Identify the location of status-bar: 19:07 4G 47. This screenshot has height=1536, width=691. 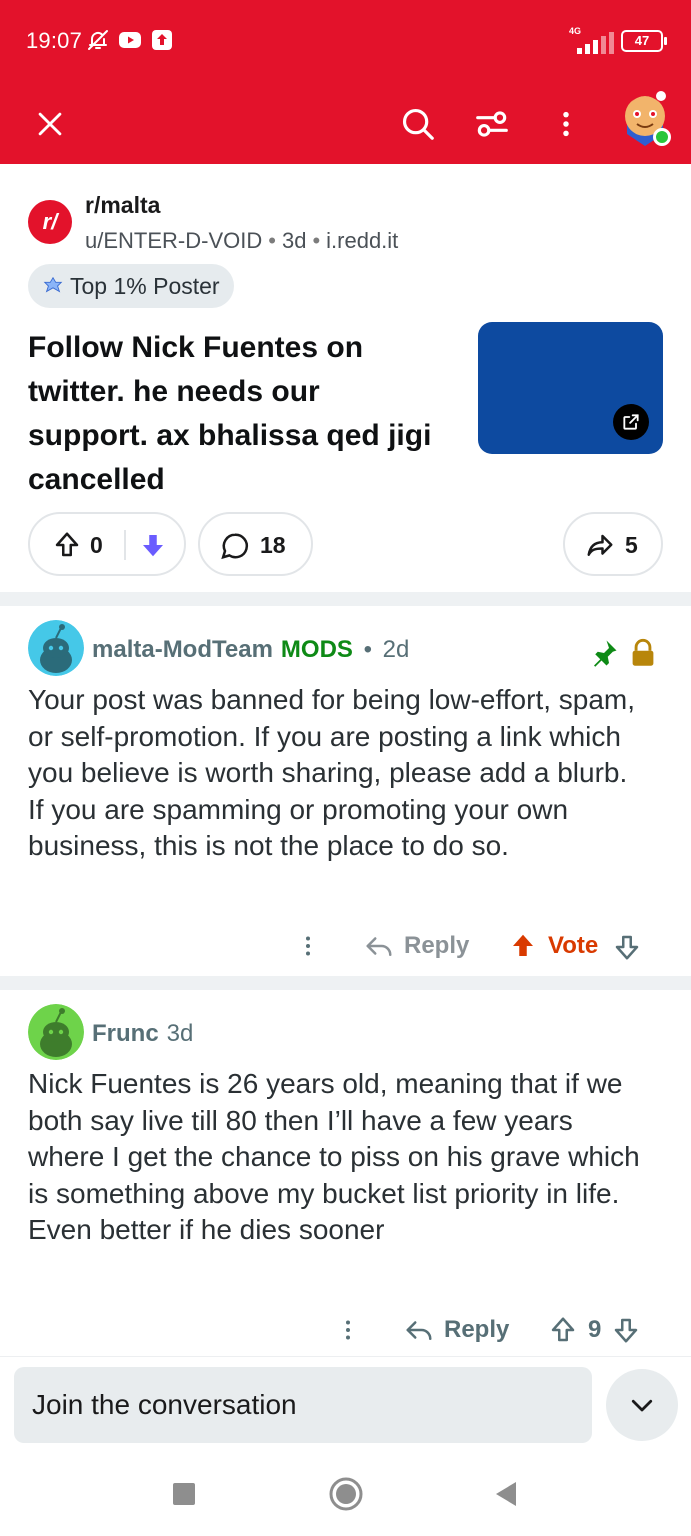
(345, 42).